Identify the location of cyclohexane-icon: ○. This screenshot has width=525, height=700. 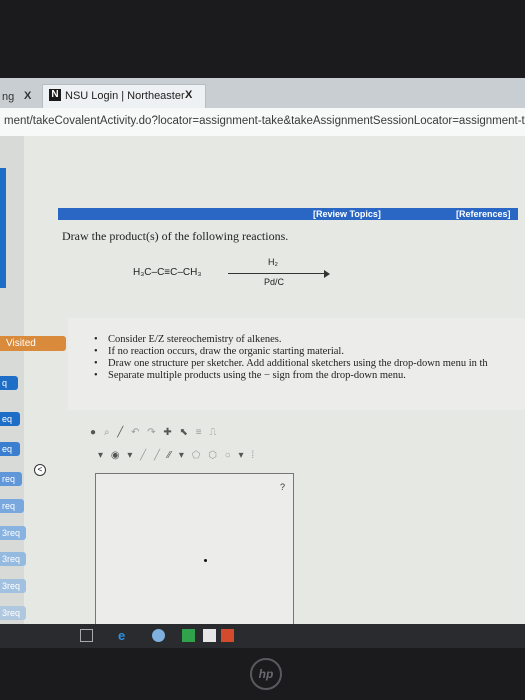
(228, 455).